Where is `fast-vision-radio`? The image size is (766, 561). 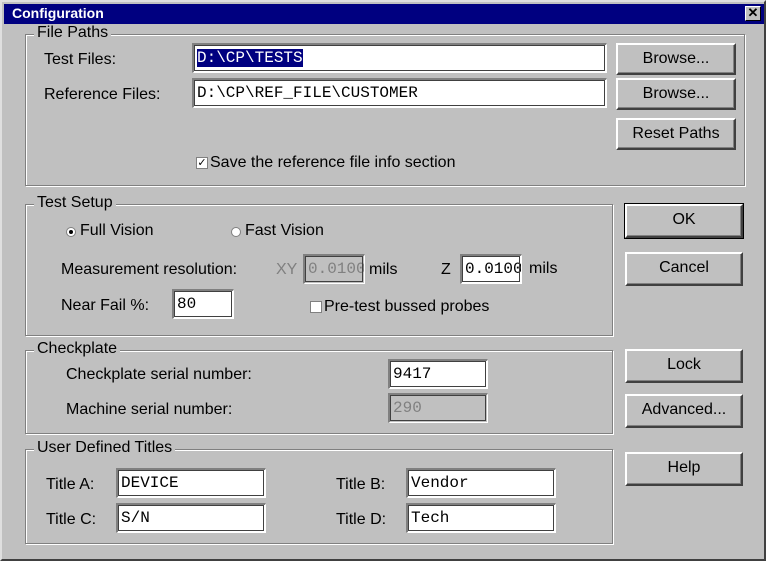 fast-vision-radio is located at coordinates (236, 232).